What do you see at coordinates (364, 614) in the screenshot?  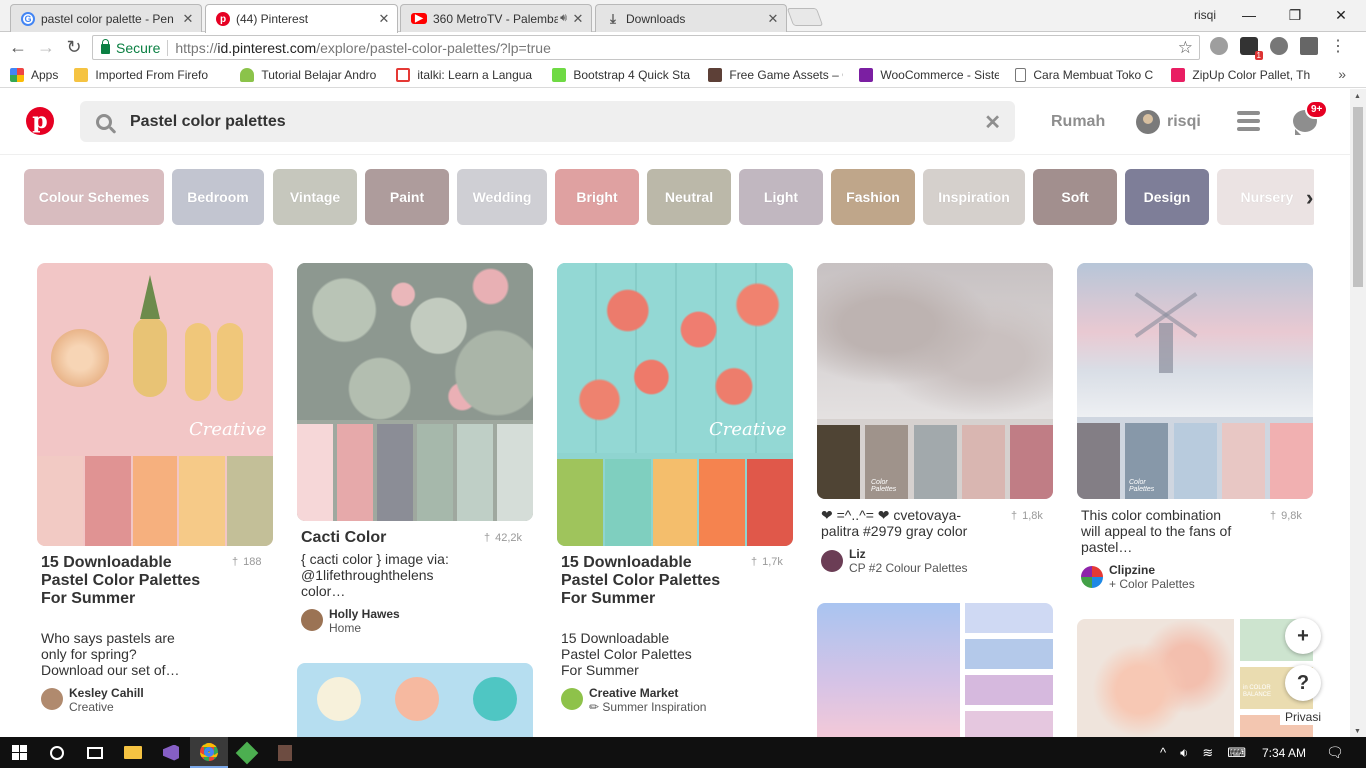 I see `pinner-name: Holly Hawes` at bounding box center [364, 614].